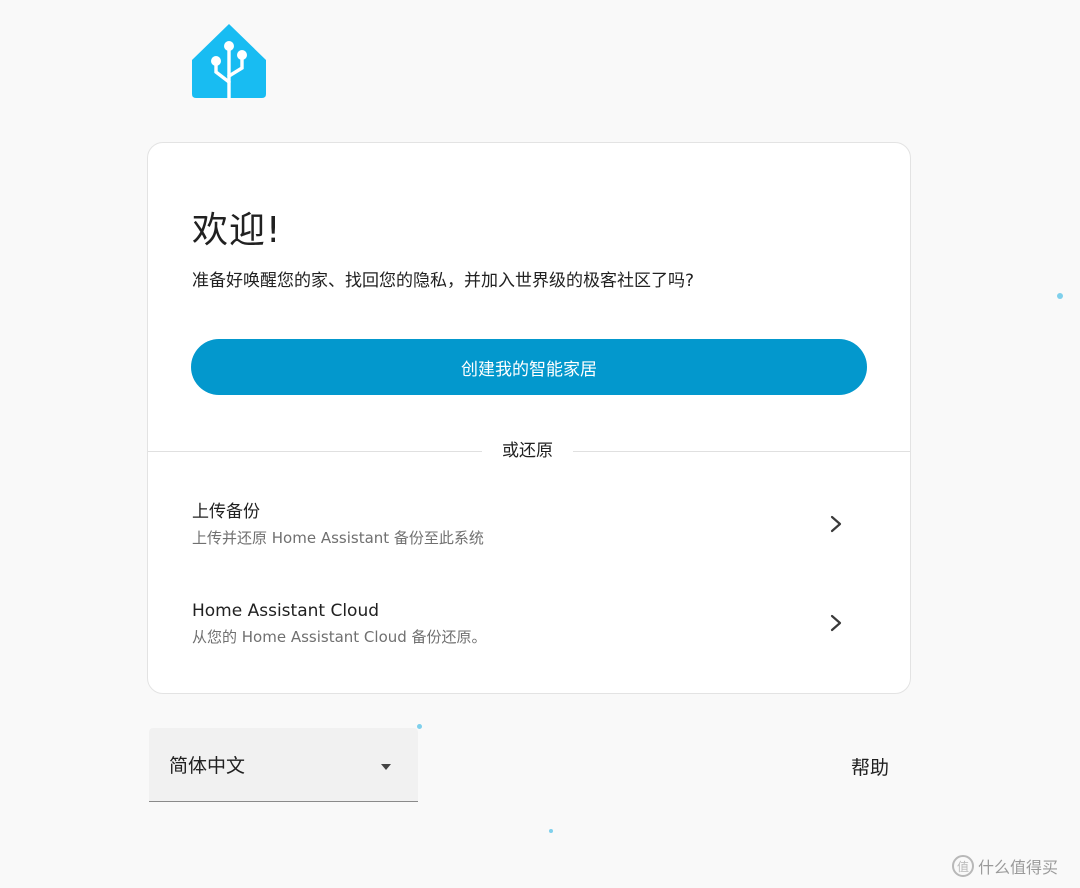 This screenshot has width=1080, height=888. Describe the element at coordinates (237, 230) in the screenshot. I see `page-title: 欢迎!` at that location.